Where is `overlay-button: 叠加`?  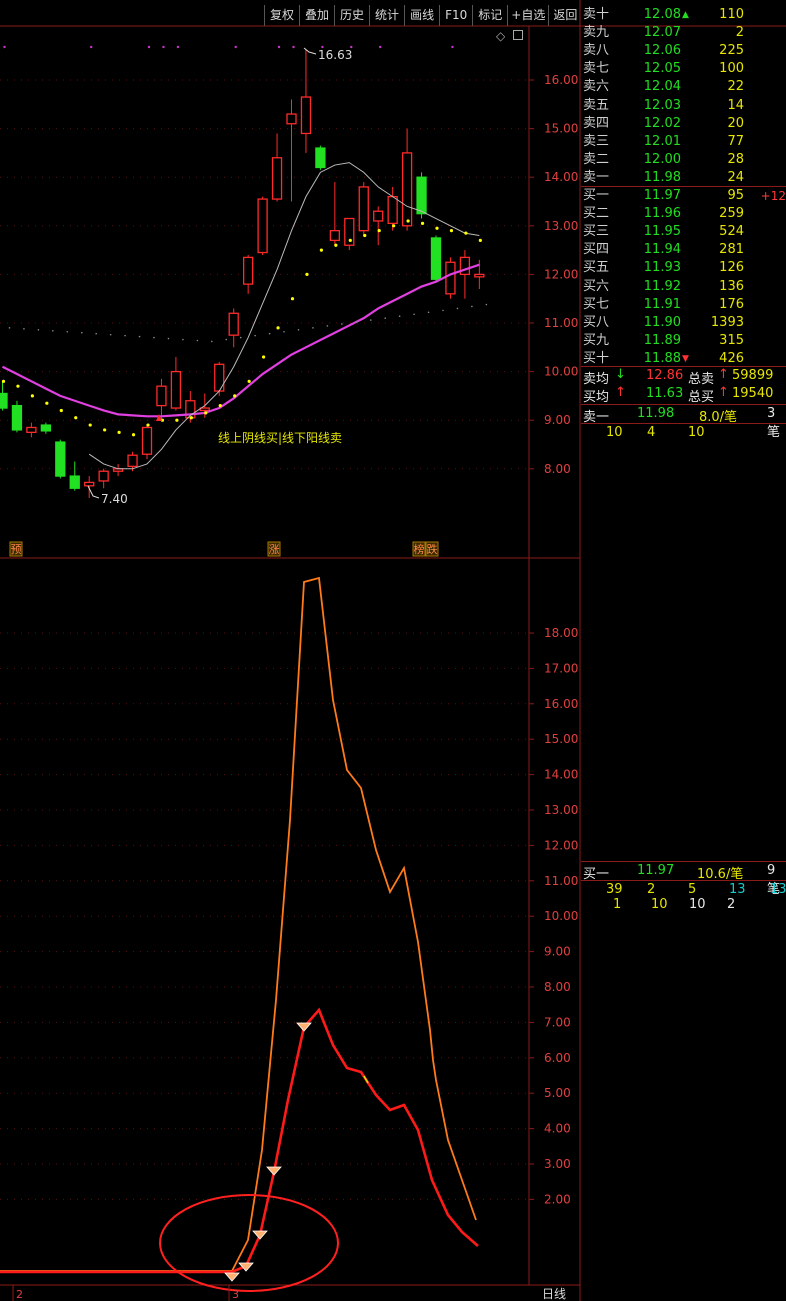 overlay-button: 叠加 is located at coordinates (316, 15).